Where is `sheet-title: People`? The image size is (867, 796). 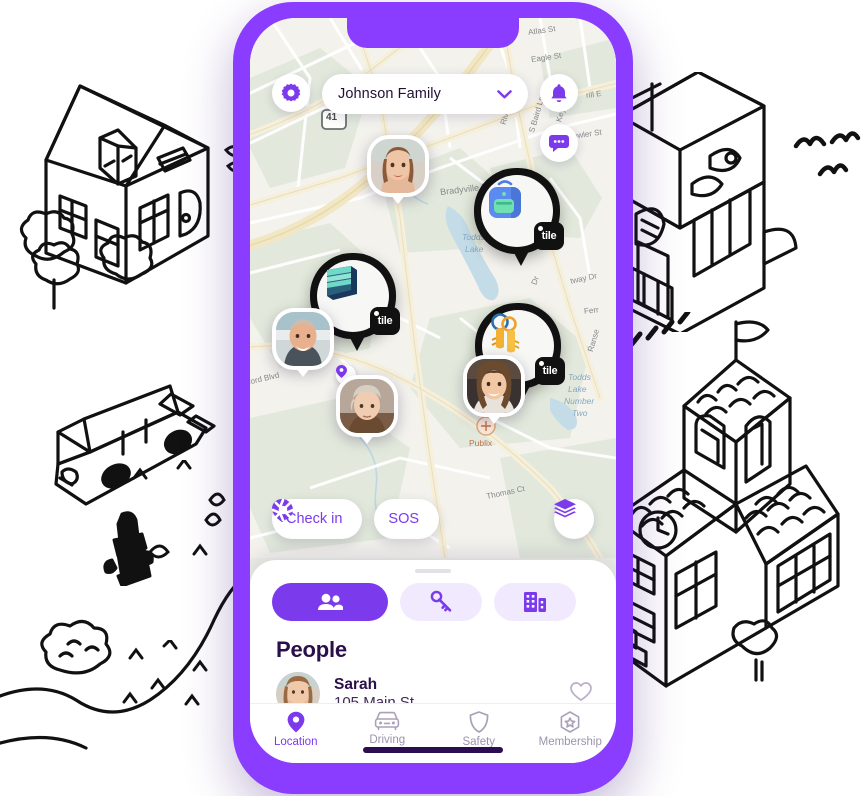
sheet-title: People is located at coordinates (311, 649).